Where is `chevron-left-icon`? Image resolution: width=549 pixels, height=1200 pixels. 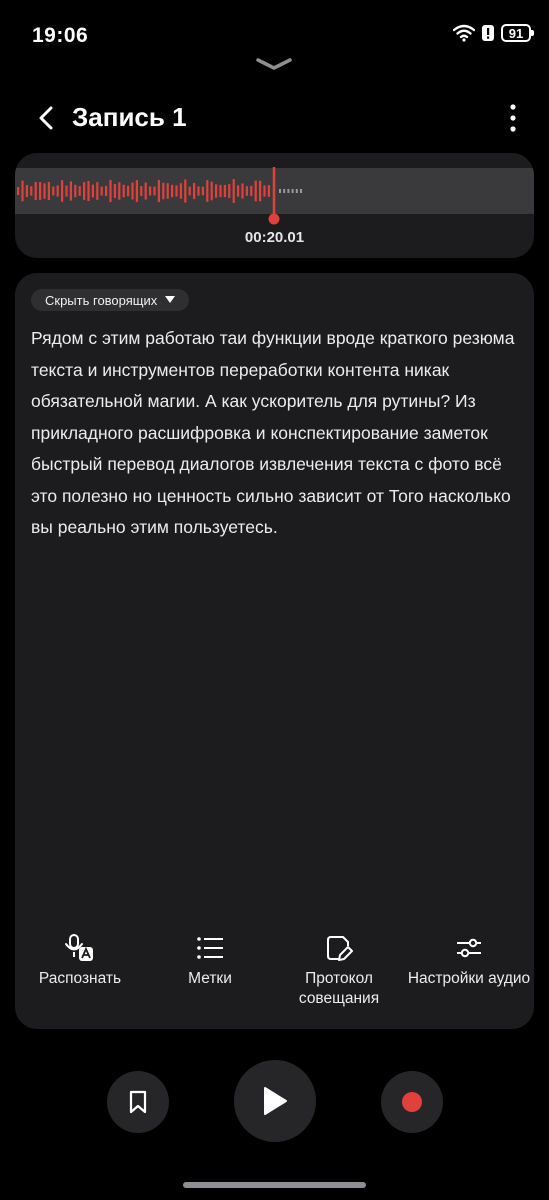
chevron-left-icon is located at coordinates (46, 118).